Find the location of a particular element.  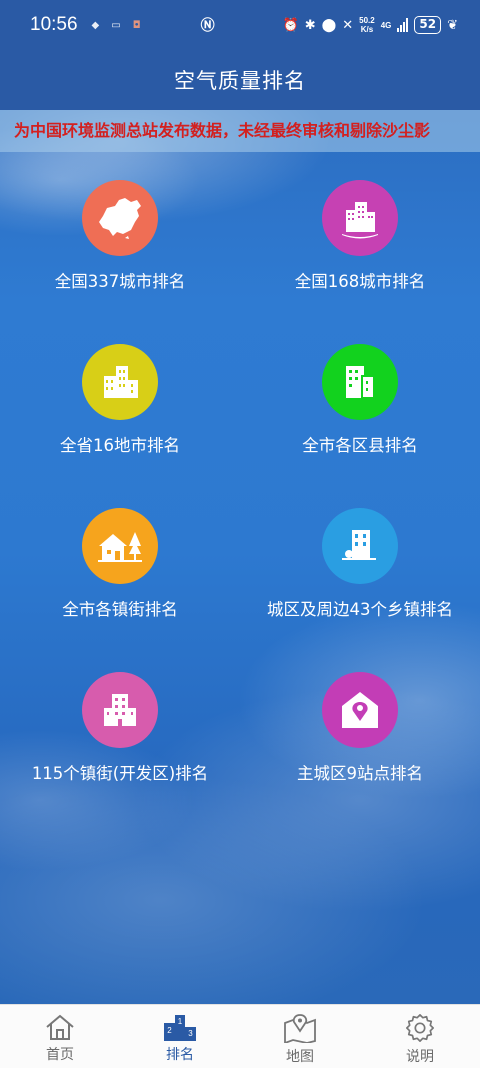

alert-notification-icon: ◘ is located at coordinates (136, 25).